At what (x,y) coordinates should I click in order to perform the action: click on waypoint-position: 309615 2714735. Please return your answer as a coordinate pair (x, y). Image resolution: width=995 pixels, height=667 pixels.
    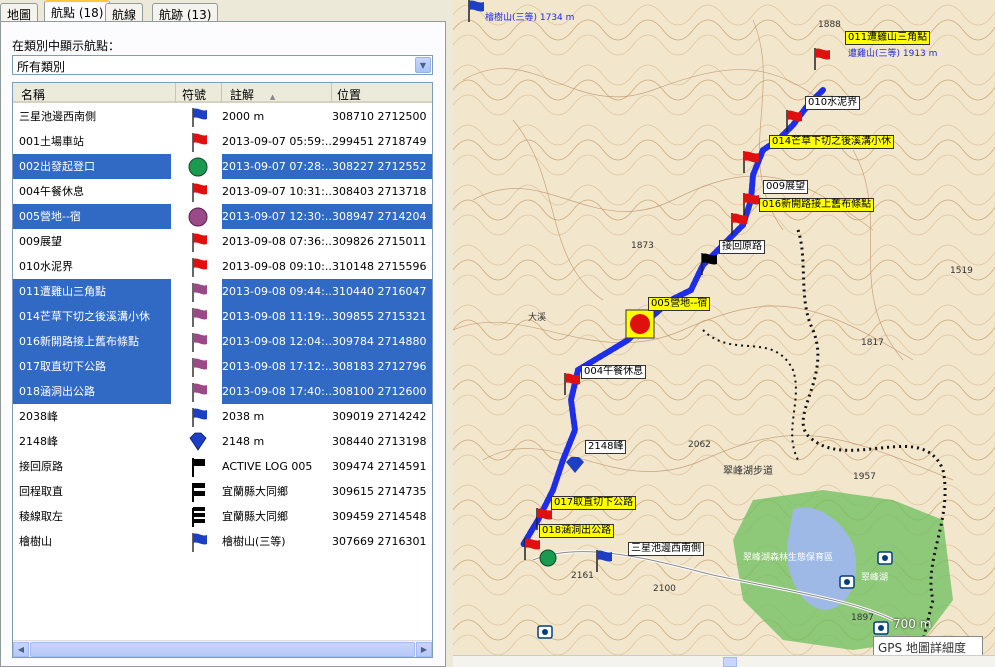
    Looking at the image, I should click on (379, 491).